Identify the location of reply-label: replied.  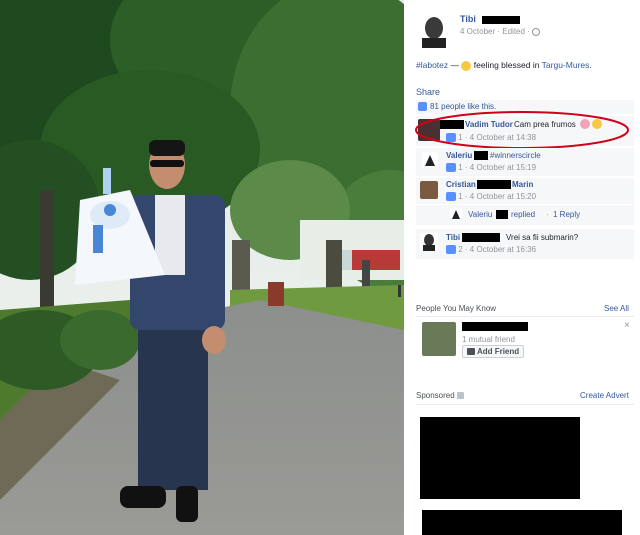
(523, 214).